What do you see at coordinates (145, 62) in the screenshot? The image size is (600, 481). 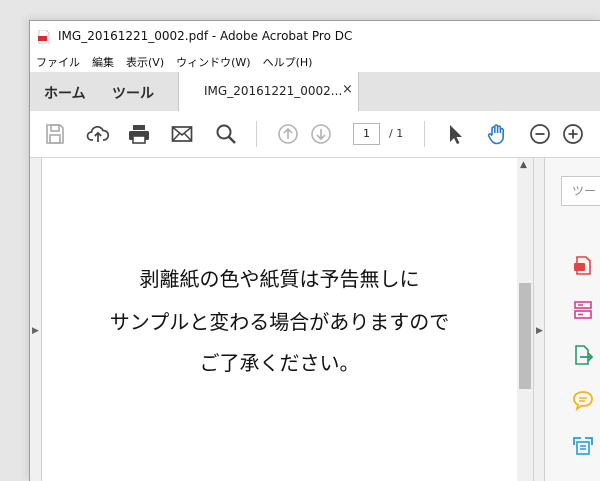 I see `menu-view: 表示(V)` at bounding box center [145, 62].